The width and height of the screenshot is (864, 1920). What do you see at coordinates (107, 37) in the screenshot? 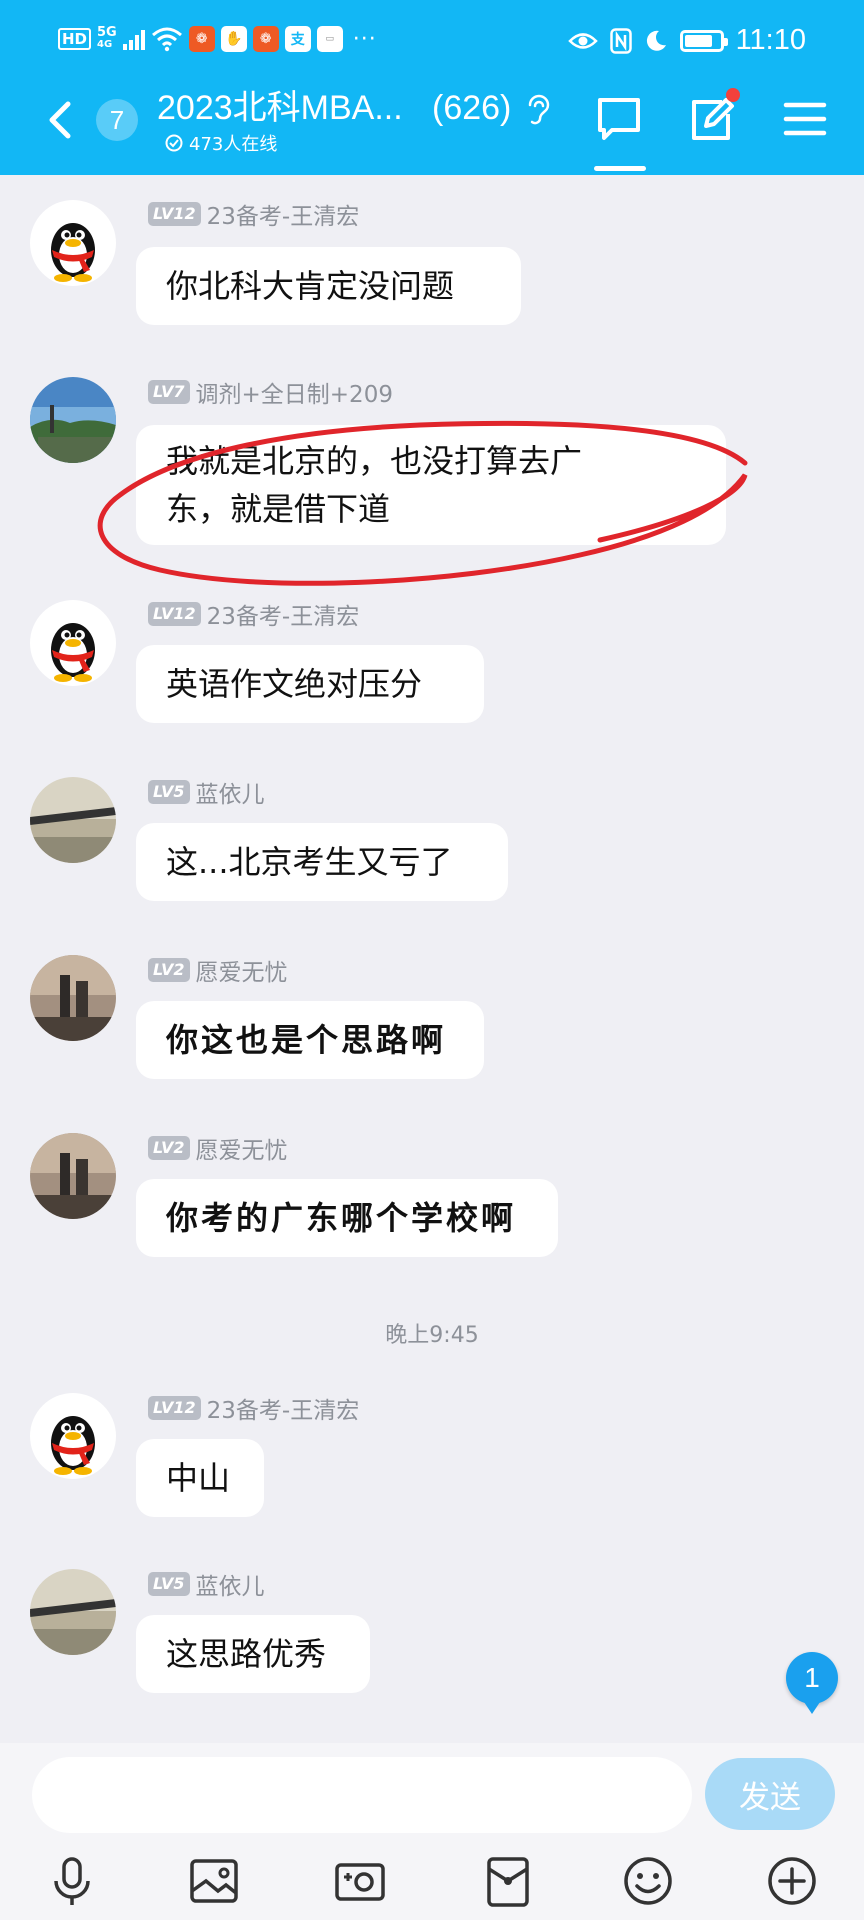
I see `network-type: 5G 4G` at bounding box center [107, 37].